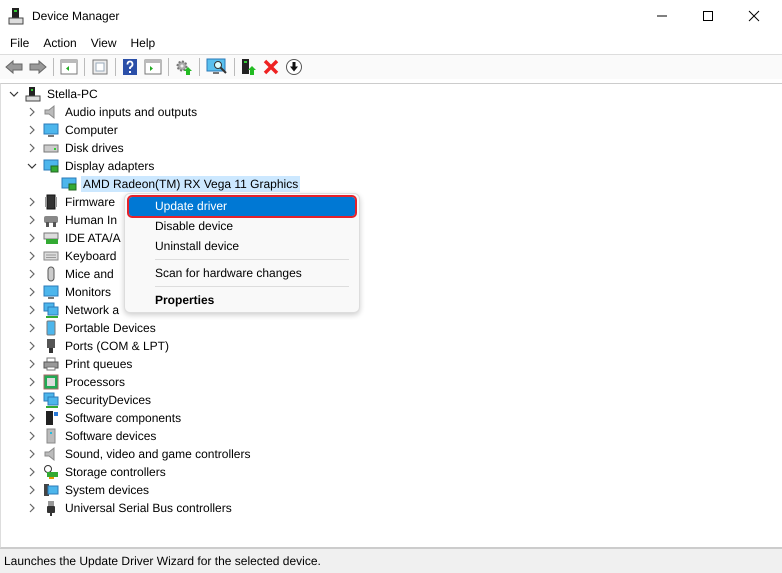  What do you see at coordinates (38, 67) in the screenshot?
I see `forward-arrow-icon` at bounding box center [38, 67].